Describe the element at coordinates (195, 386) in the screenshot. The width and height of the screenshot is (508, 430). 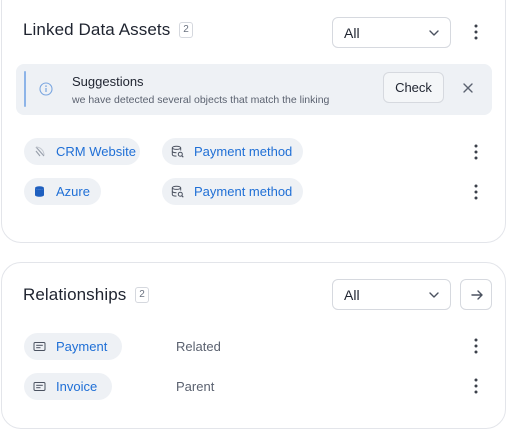
I see `relationship-type: Parent` at that location.